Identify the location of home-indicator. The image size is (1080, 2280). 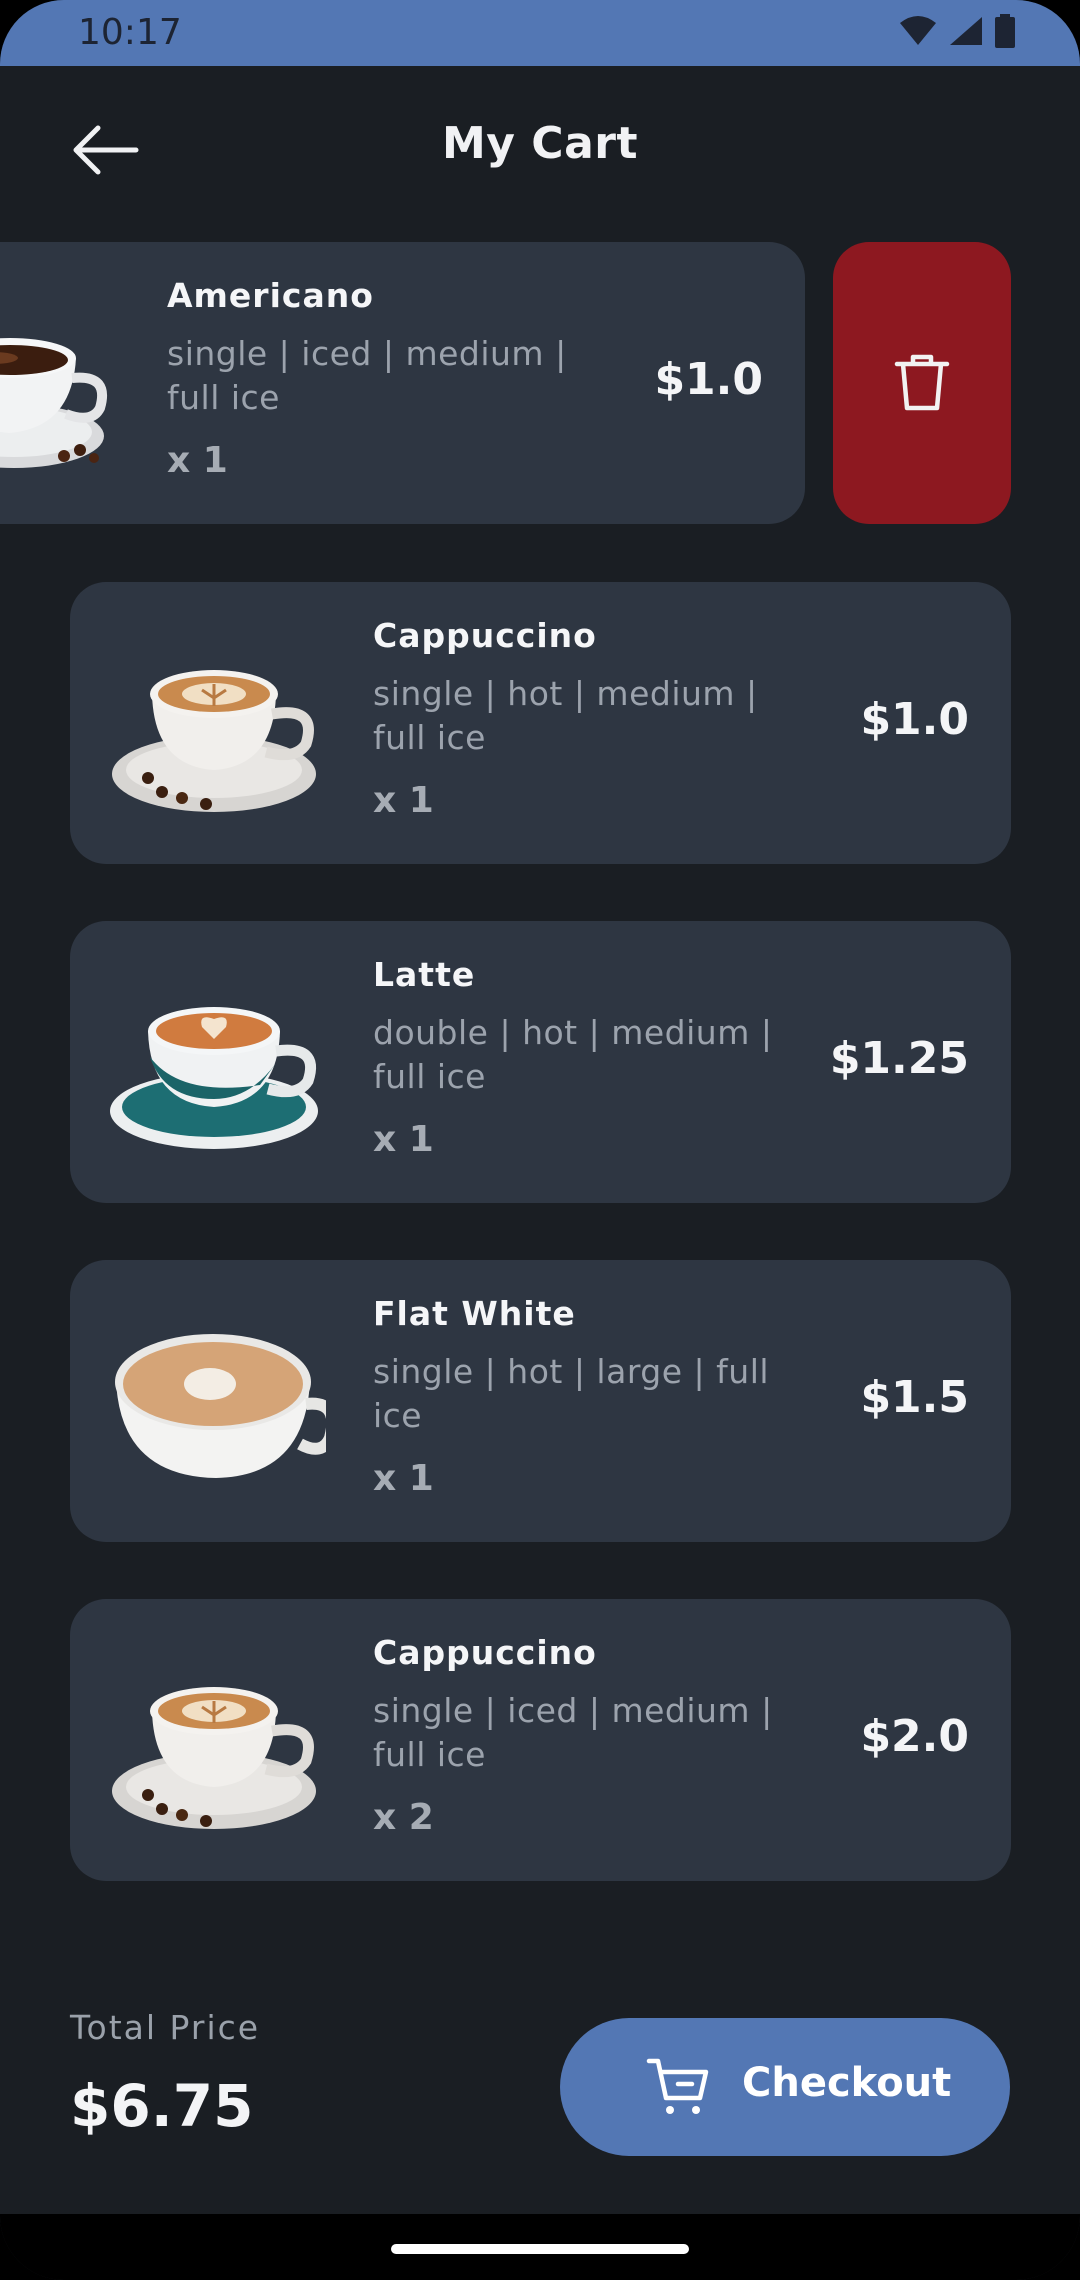
(540, 2249).